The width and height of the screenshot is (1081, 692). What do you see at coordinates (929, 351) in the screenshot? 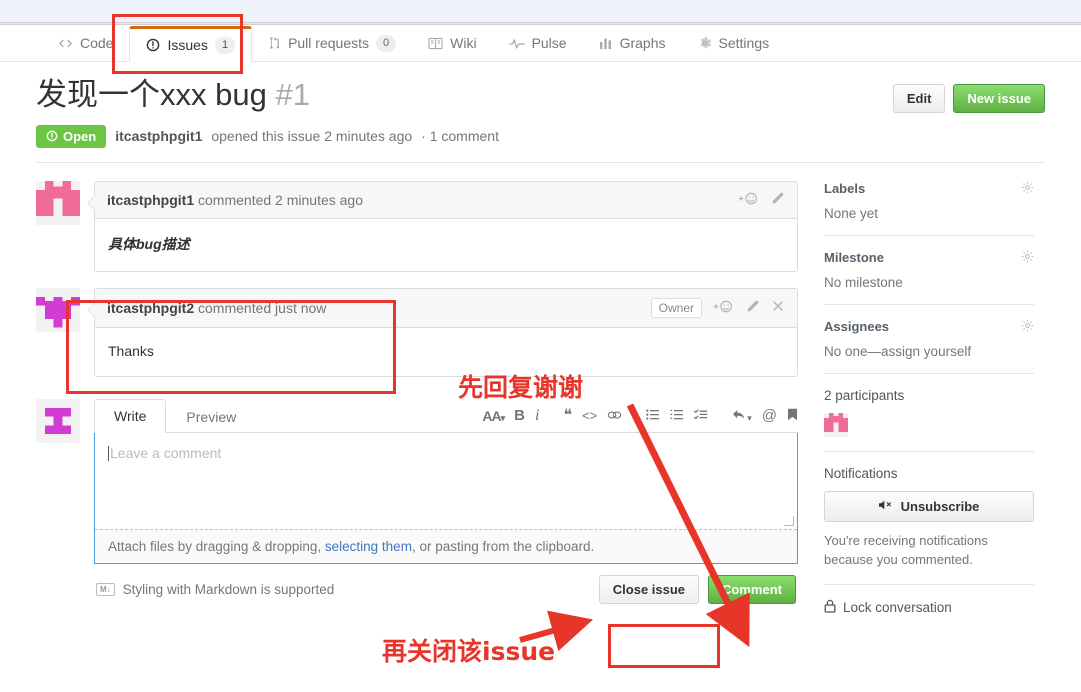
I see `assignees-value: No one—assign yourself` at bounding box center [929, 351].